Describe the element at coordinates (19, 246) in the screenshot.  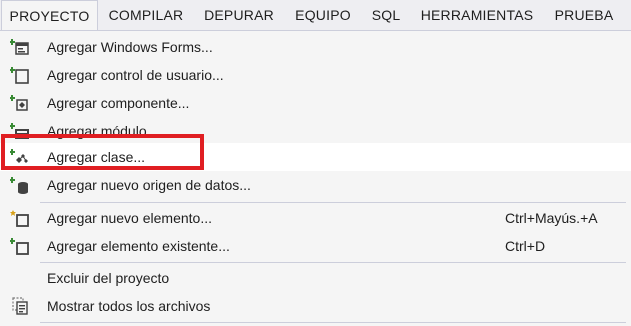
I see `existing-item-icon` at that location.